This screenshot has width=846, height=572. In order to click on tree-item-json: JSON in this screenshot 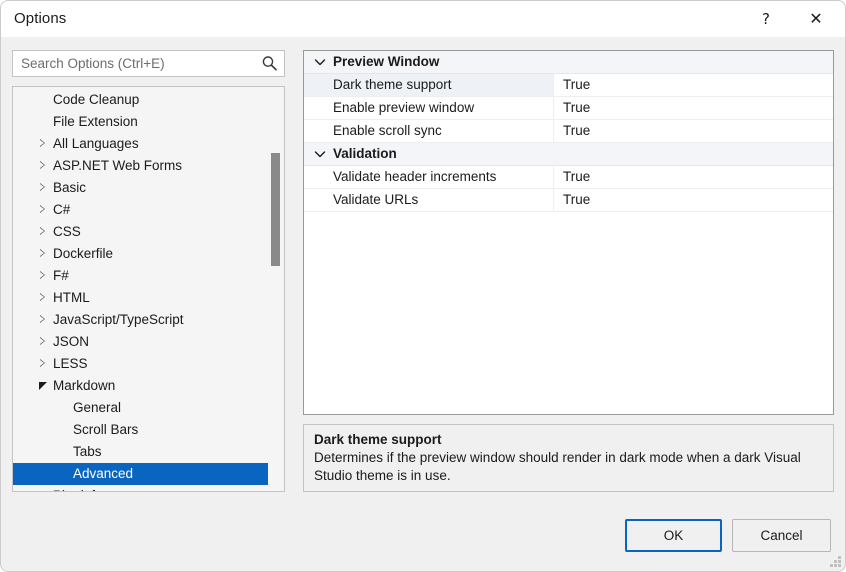, I will do `click(141, 342)`.